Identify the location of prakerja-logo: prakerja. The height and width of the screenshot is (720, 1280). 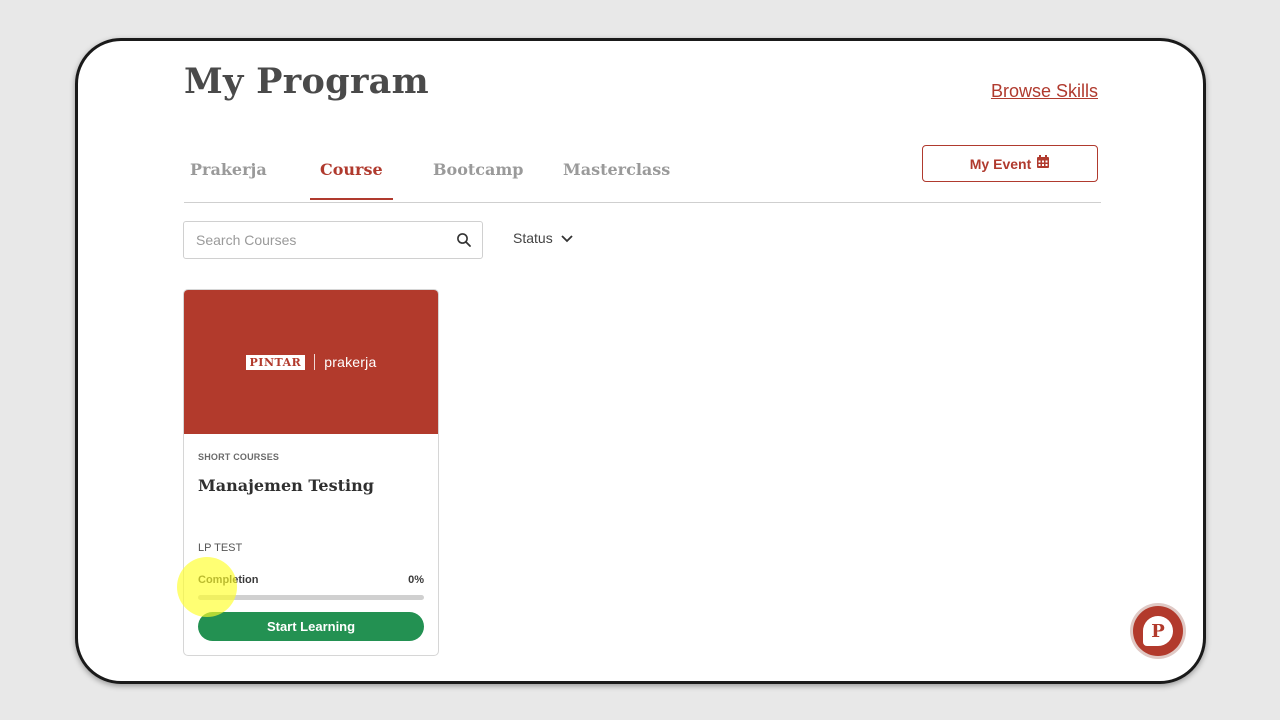
(350, 362).